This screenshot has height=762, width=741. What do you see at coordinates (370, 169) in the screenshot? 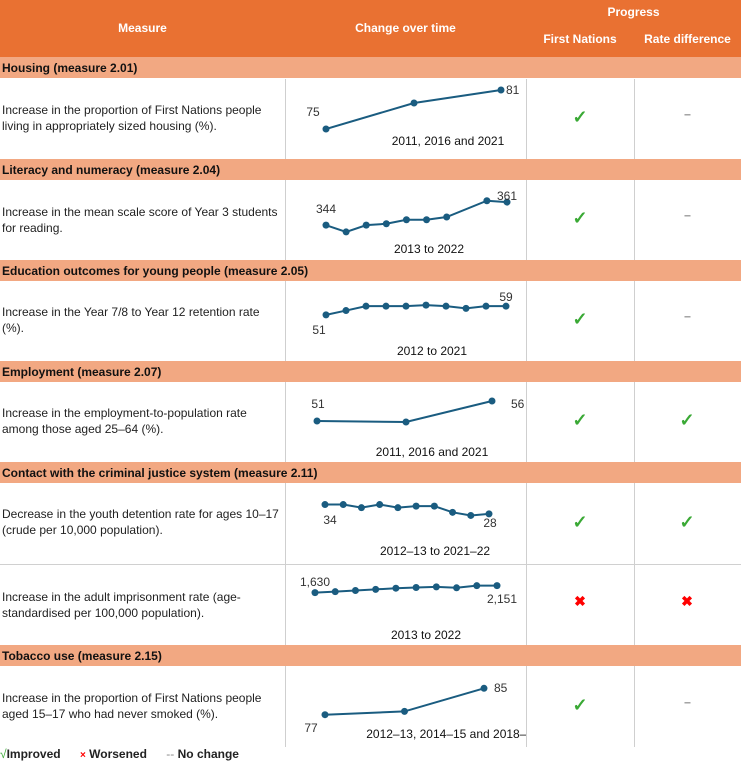
I see `section-literacy: Literacy and numeracy (measure 2.04)` at bounding box center [370, 169].